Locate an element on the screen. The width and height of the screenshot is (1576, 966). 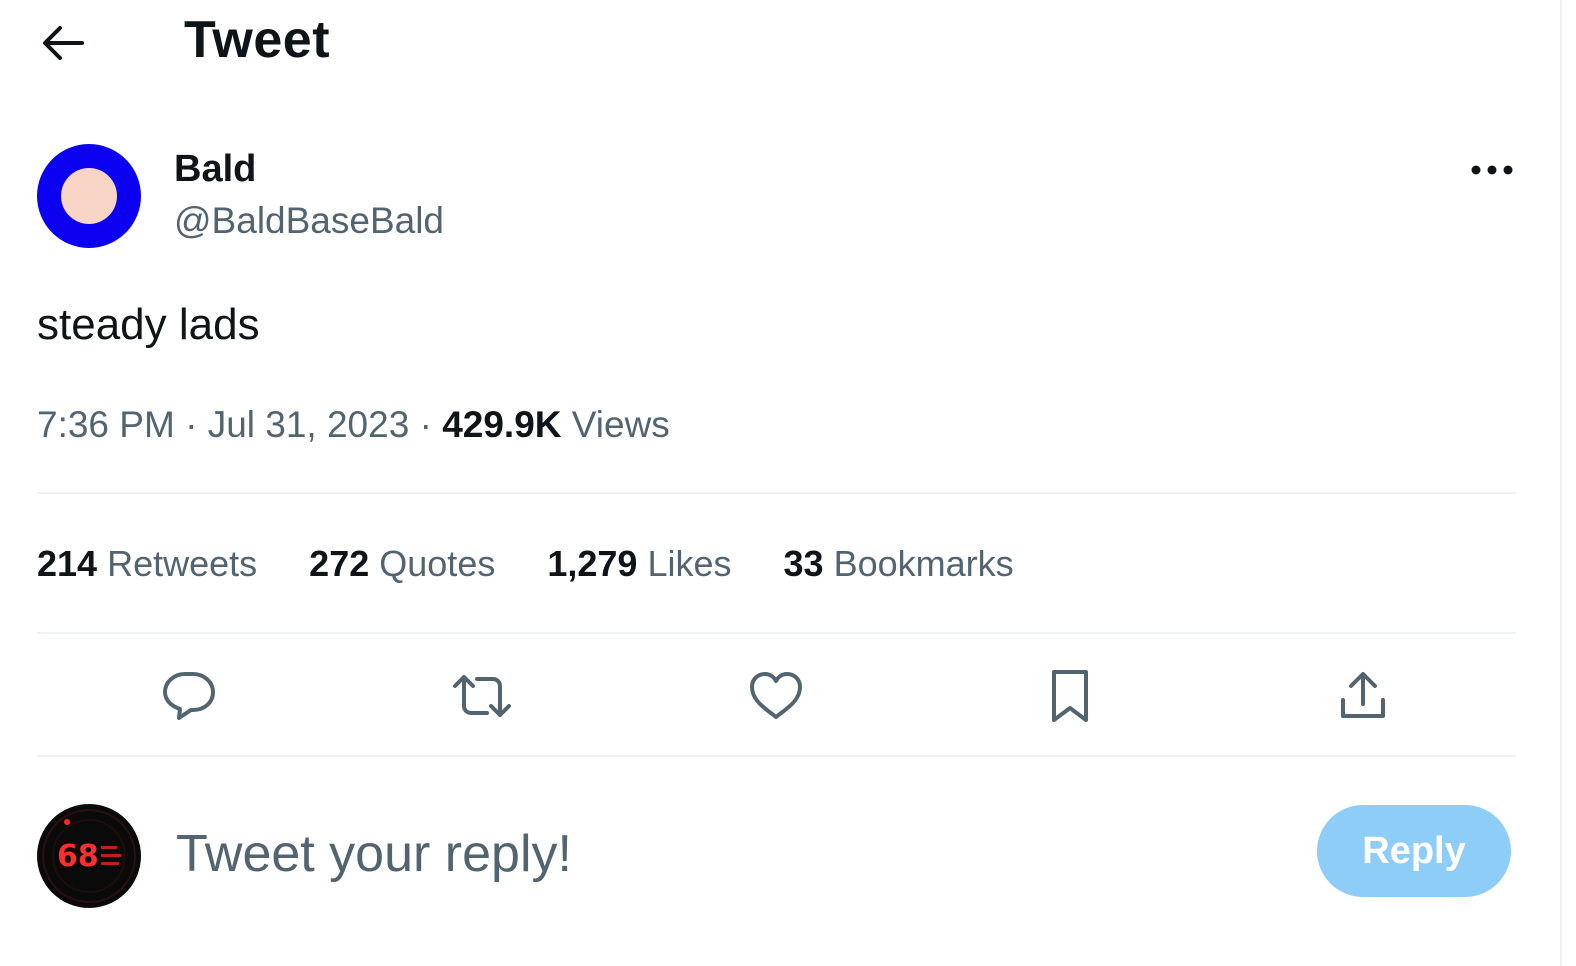
reply-button is located at coordinates (189, 696).